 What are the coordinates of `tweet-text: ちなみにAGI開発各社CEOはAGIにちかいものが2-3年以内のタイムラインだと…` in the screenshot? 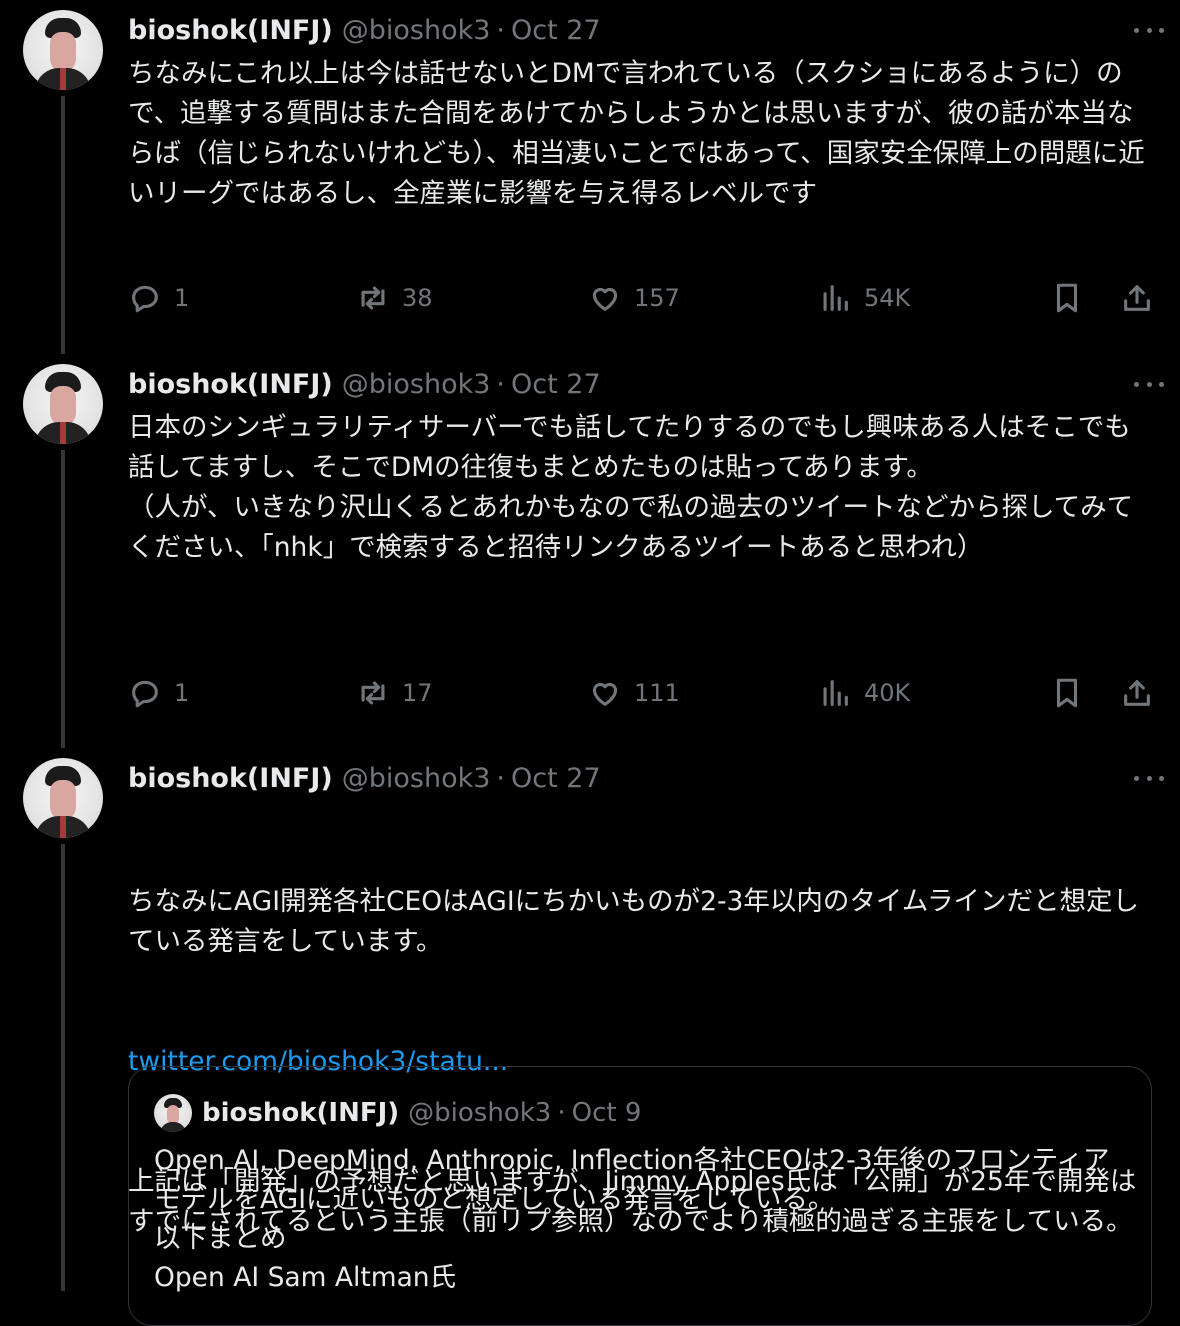 It's located at (634, 921).